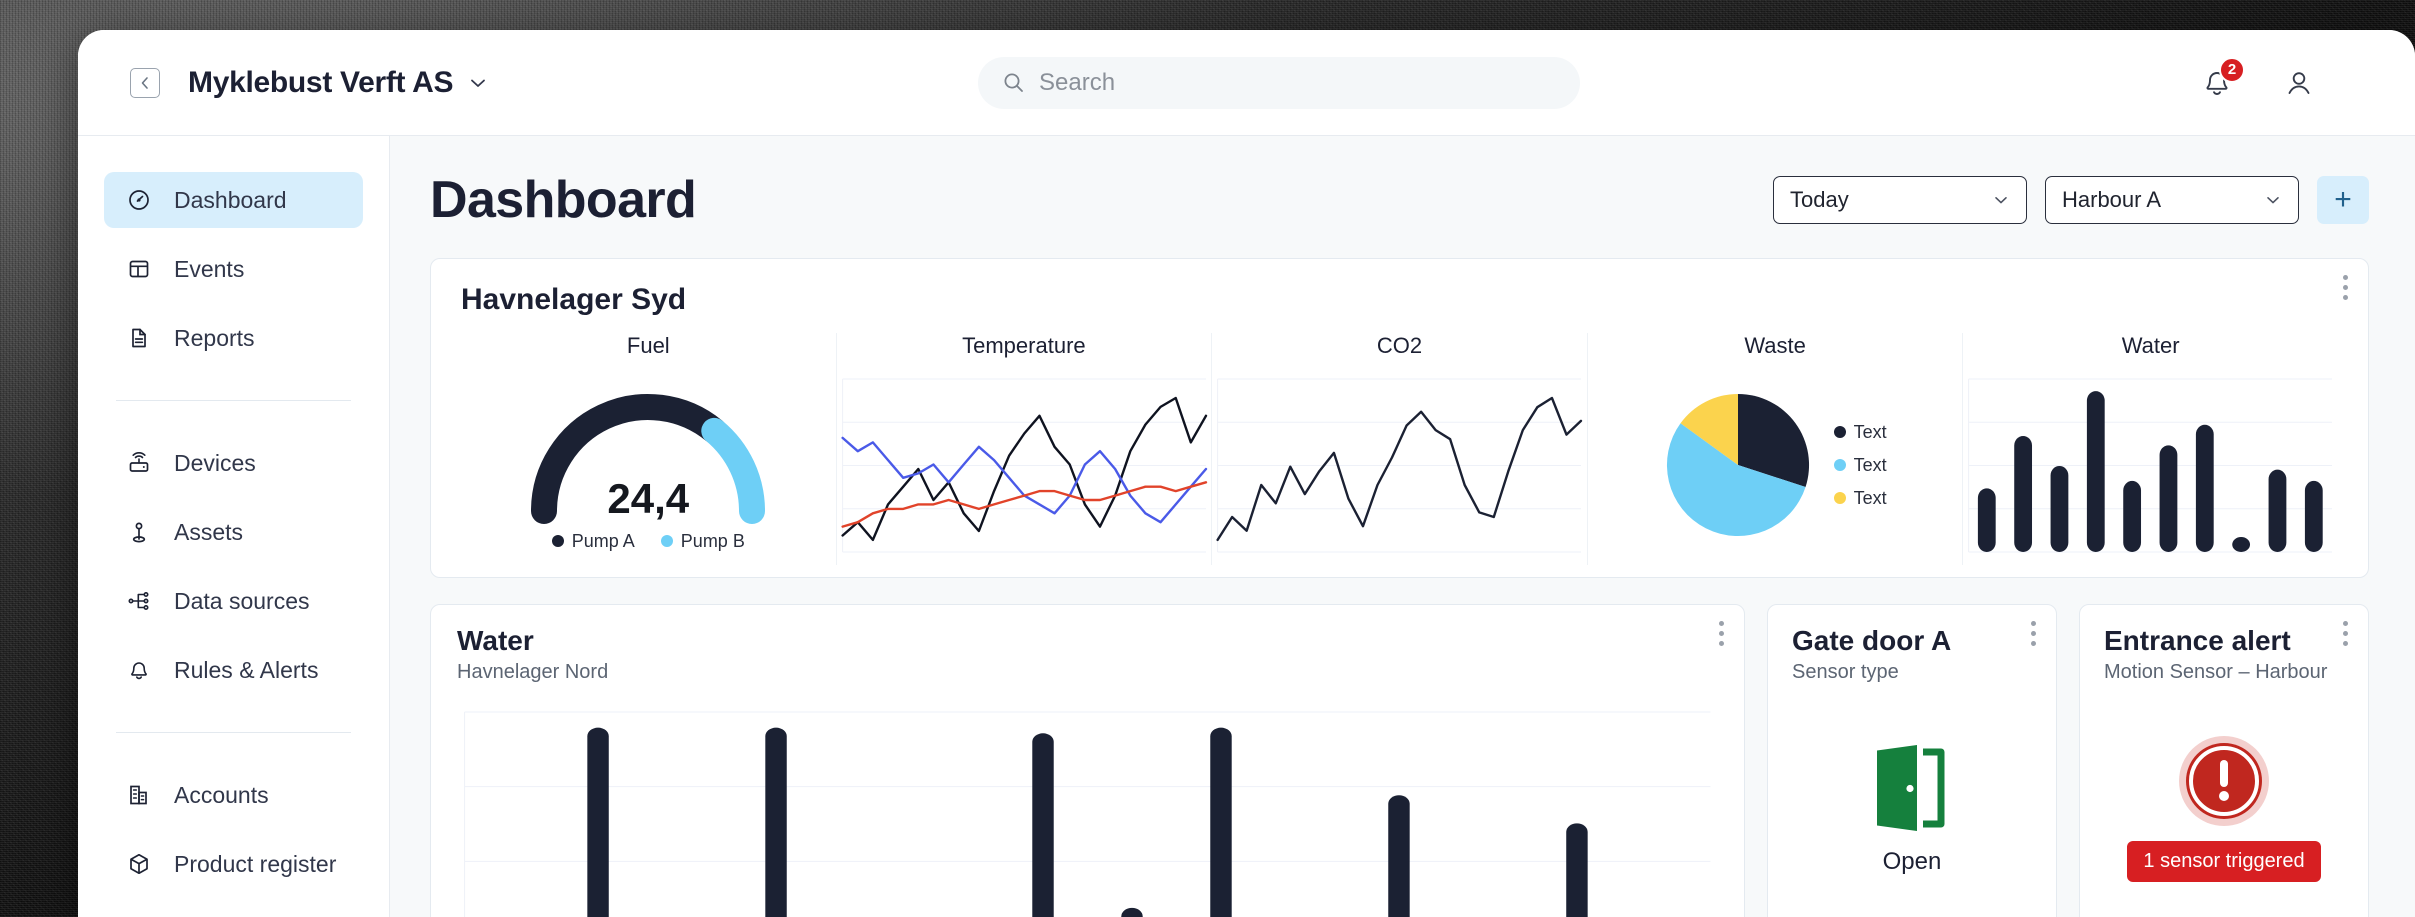 The width and height of the screenshot is (2415, 917). Describe the element at coordinates (533, 672) in the screenshot. I see `card-subtitle: Havnelager Nord` at that location.